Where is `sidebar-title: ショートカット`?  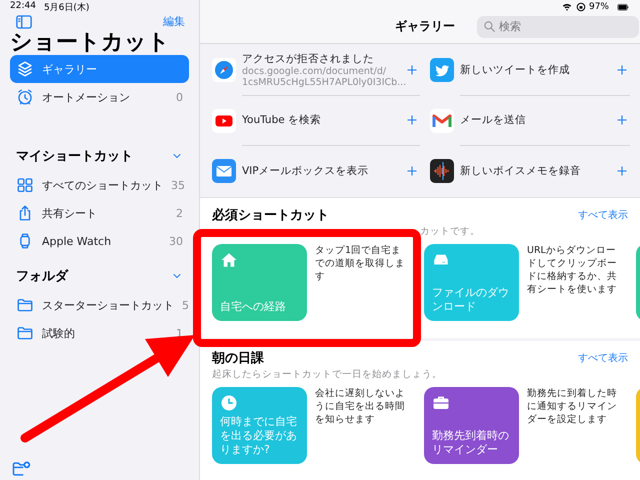
sidebar-title: ショートカット is located at coordinates (90, 43).